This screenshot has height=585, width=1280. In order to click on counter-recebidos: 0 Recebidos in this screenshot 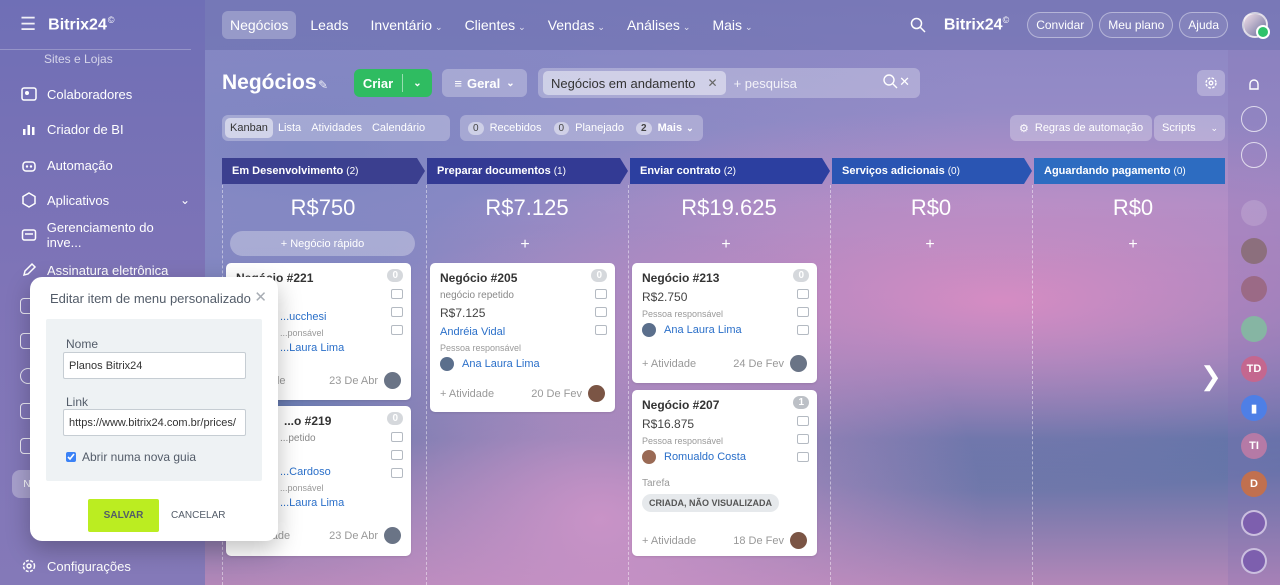, I will do `click(505, 128)`.